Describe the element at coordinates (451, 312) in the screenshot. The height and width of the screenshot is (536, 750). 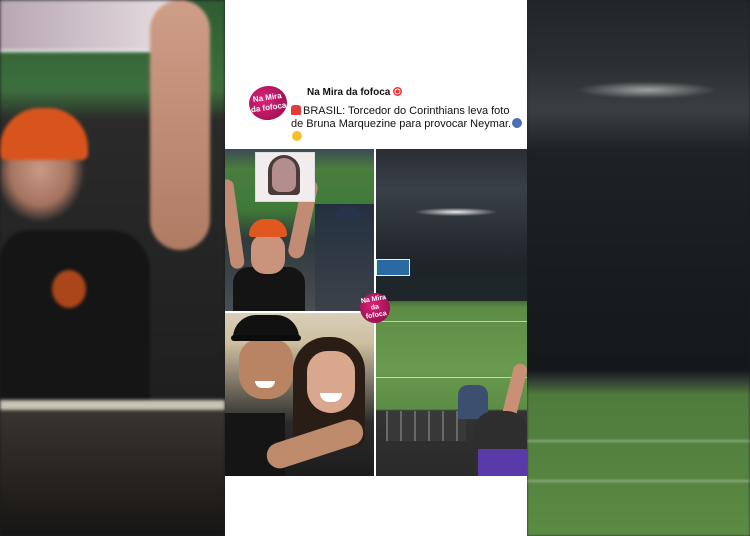
I see `photo-stadium` at that location.